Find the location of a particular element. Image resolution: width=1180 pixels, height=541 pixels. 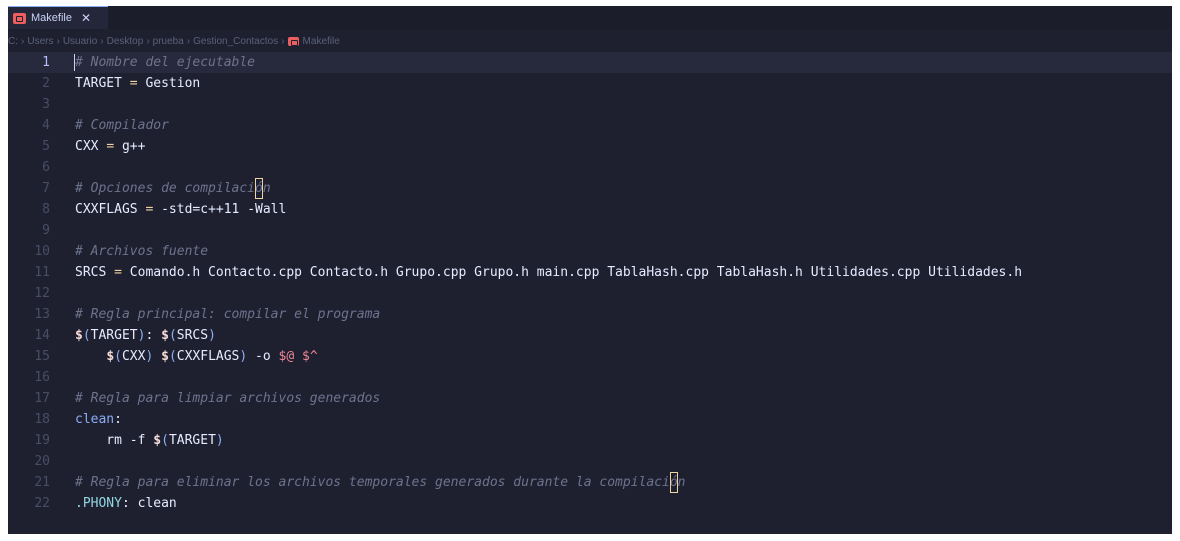

breadcrumb-item: Desktop is located at coordinates (125, 41).